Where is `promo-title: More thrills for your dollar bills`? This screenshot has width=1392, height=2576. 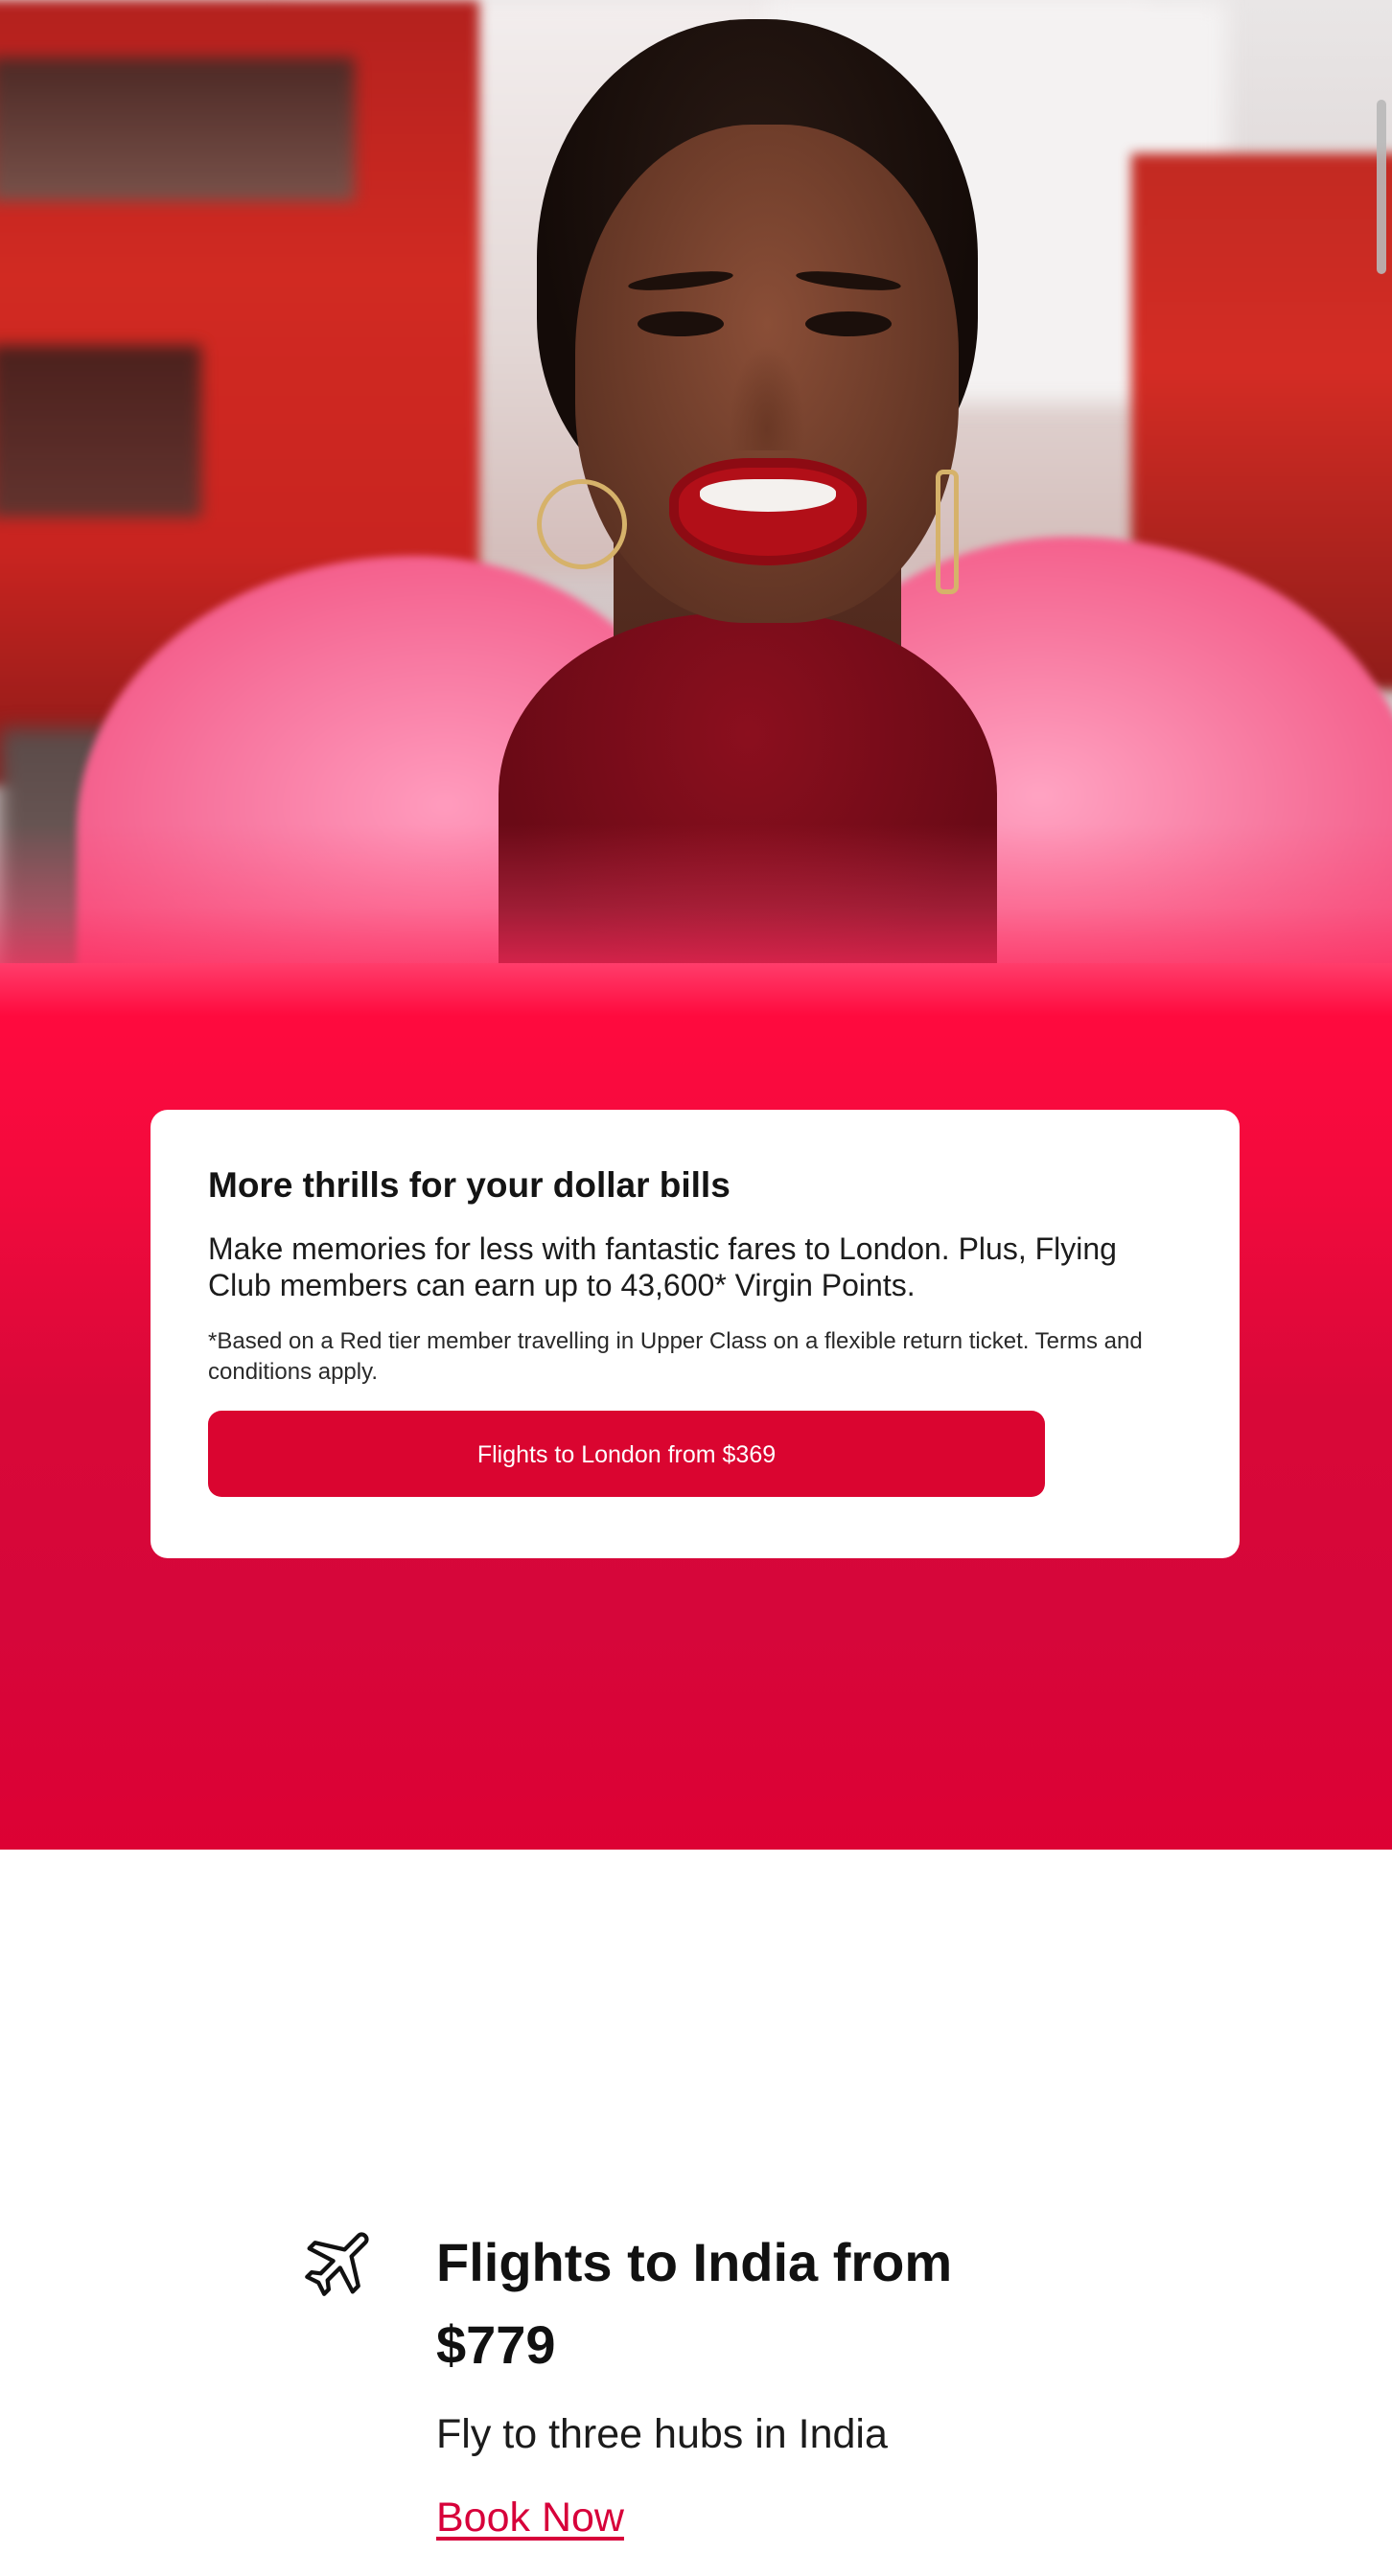
promo-title: More thrills for your dollar bills is located at coordinates (470, 1185).